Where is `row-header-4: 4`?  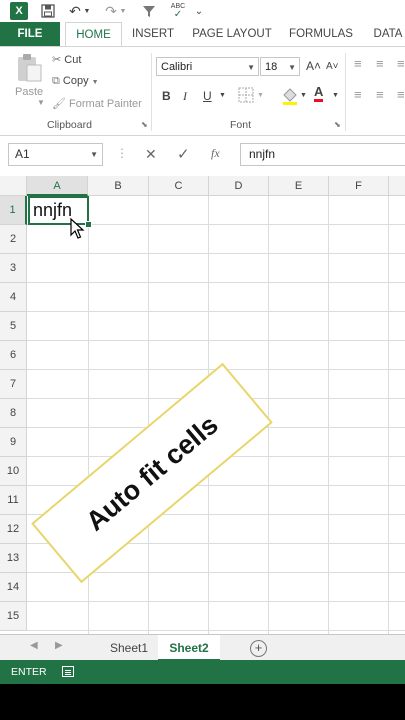
row-header-4: 4 is located at coordinates (13, 297).